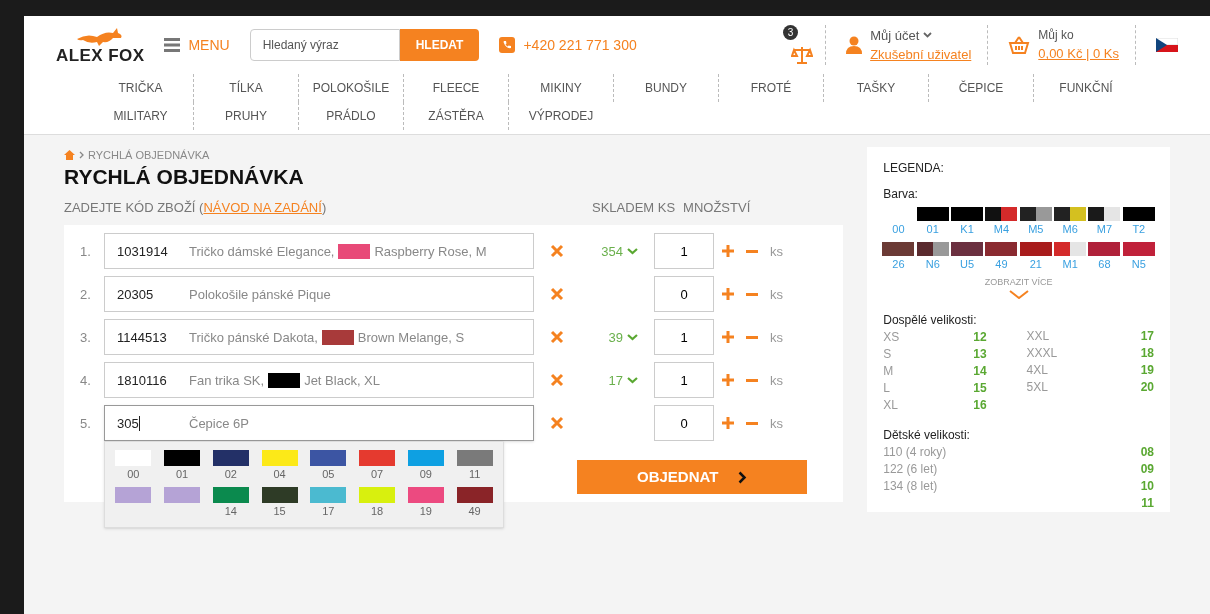 This screenshot has width=1210, height=614. Describe the element at coordinates (1147, 452) in the screenshot. I see `size-code: 08` at that location.